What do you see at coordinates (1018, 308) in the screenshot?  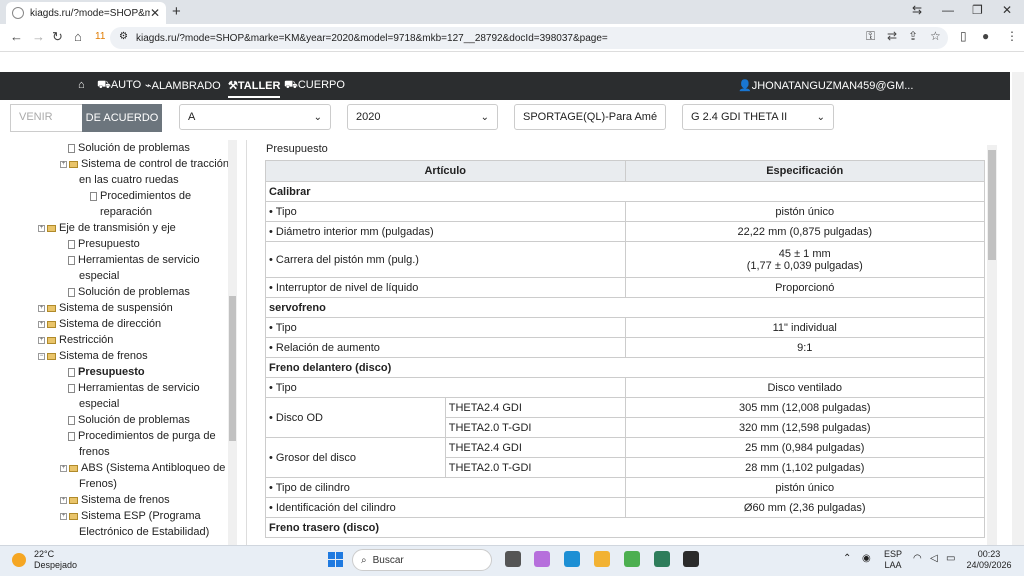 I see `page-scrollbar` at bounding box center [1018, 308].